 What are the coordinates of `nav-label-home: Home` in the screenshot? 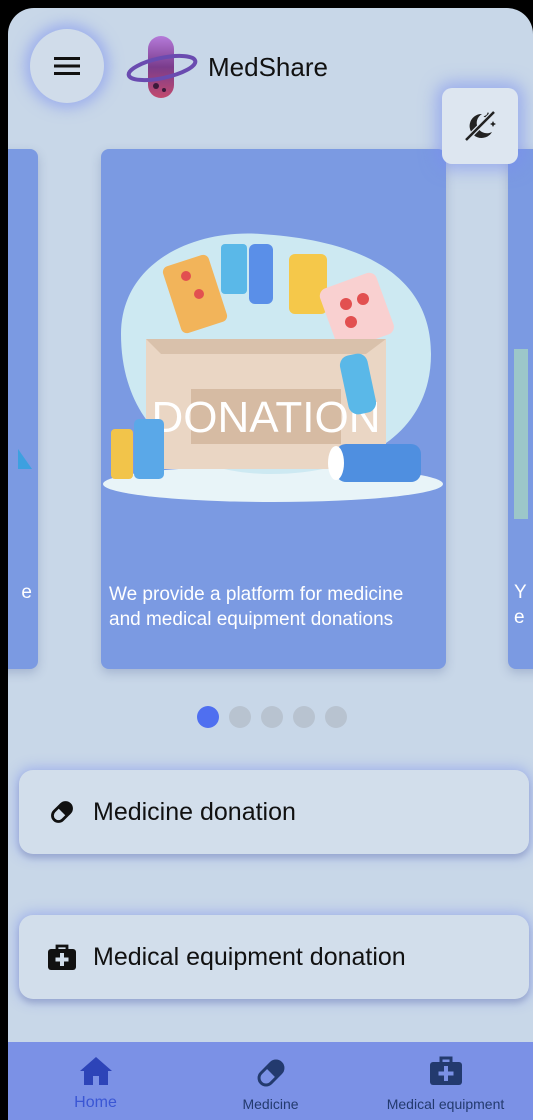 It's located at (95, 1102).